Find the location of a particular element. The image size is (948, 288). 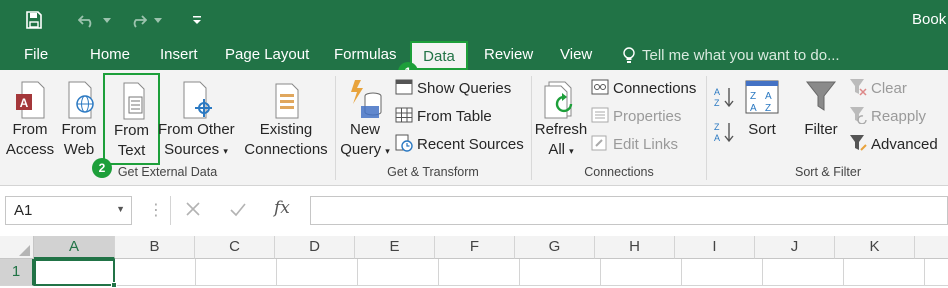

edit-links-button: Edit Links is located at coordinates (634, 145).